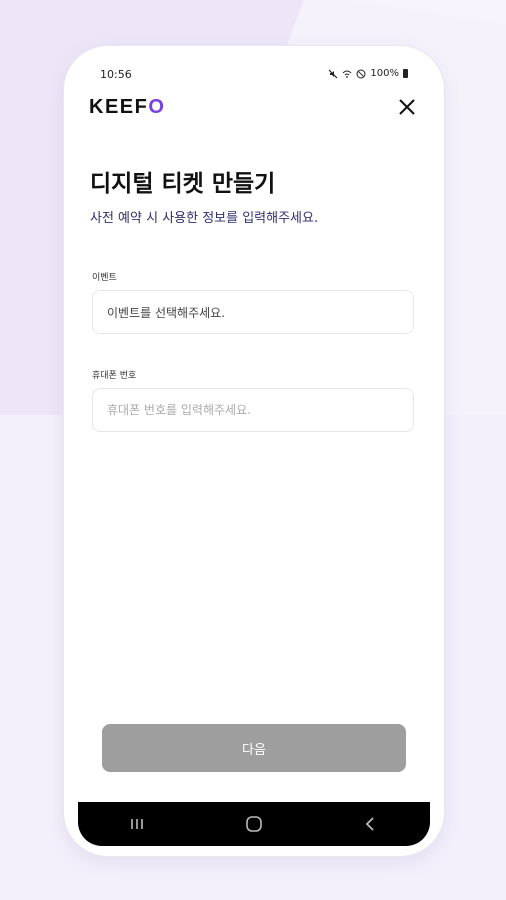 This screenshot has height=900, width=506. Describe the element at coordinates (253, 410) in the screenshot. I see `phone-input` at that location.